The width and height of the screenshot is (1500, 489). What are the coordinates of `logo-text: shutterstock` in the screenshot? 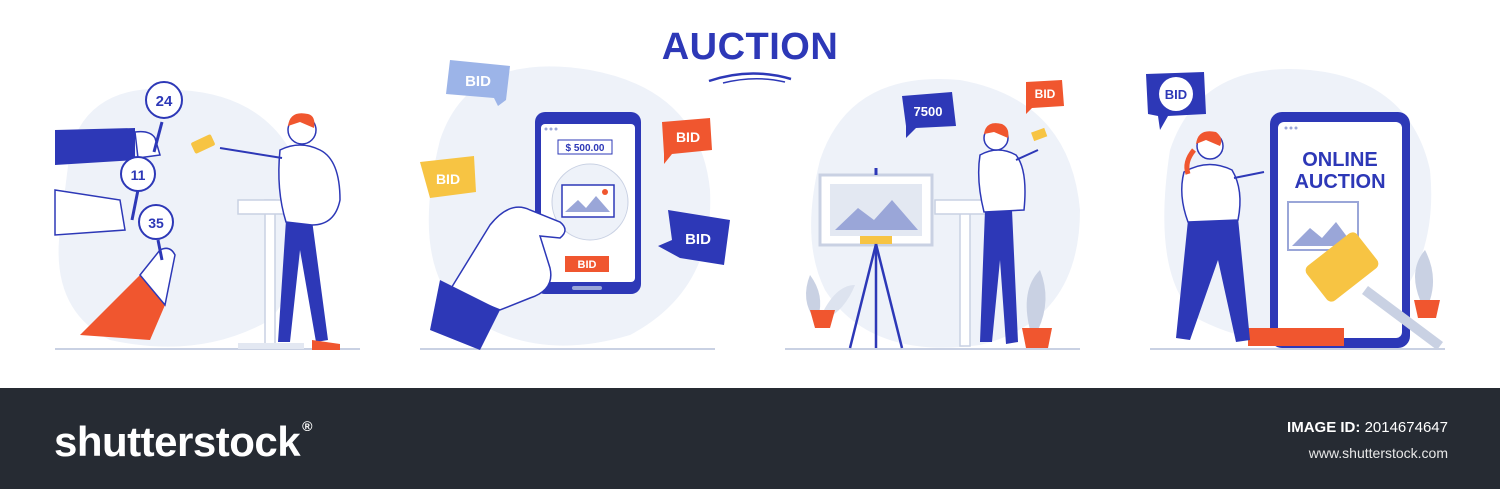 It's located at (177, 441).